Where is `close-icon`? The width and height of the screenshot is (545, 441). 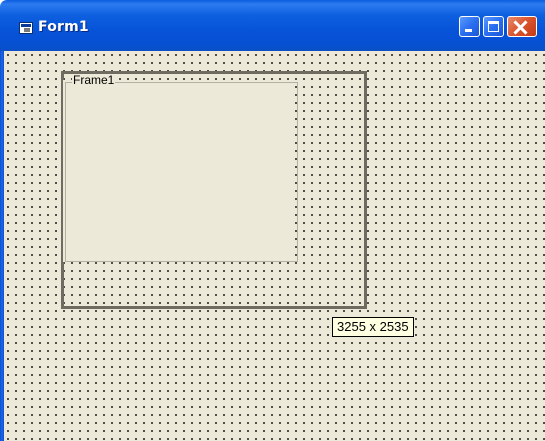 close-icon is located at coordinates (520, 27).